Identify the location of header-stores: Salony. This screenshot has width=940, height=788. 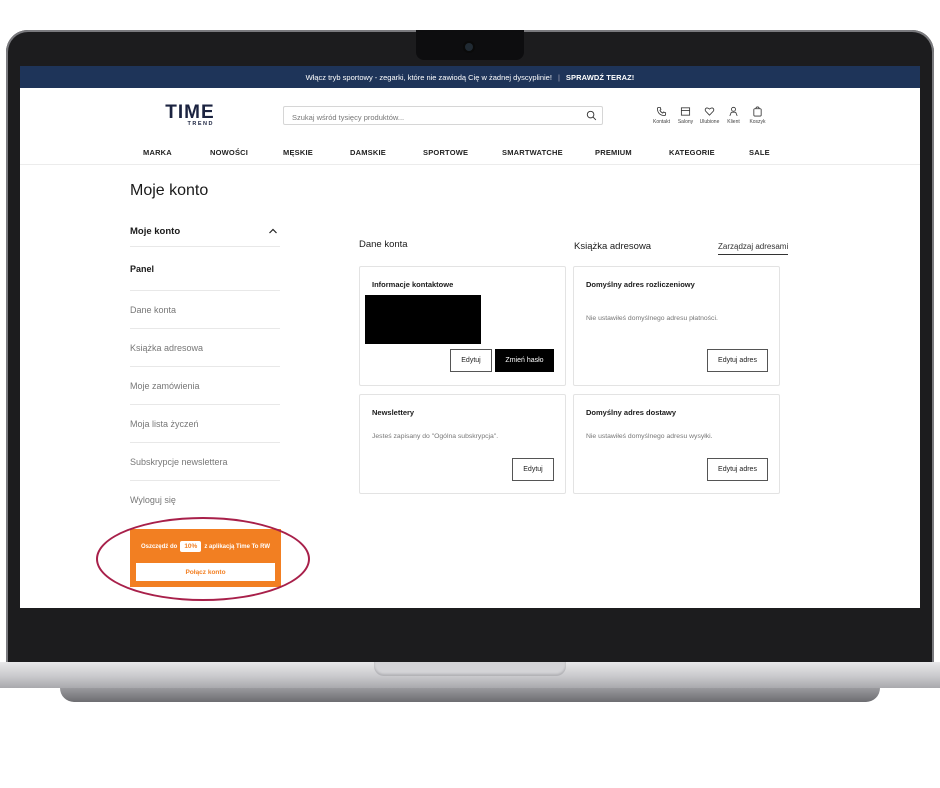
(685, 115).